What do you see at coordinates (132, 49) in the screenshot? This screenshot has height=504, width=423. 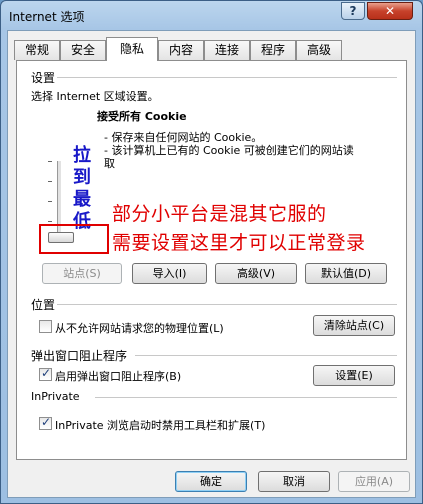 I see `tab-privacy: 隐私` at bounding box center [132, 49].